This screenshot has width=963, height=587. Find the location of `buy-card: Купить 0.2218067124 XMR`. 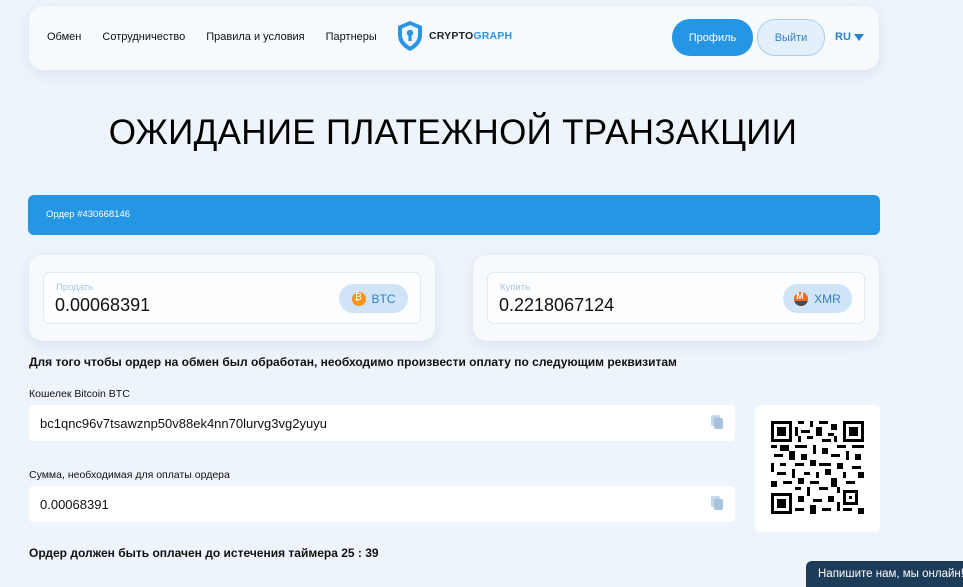

buy-card: Купить 0.2218067124 XMR is located at coordinates (676, 298).